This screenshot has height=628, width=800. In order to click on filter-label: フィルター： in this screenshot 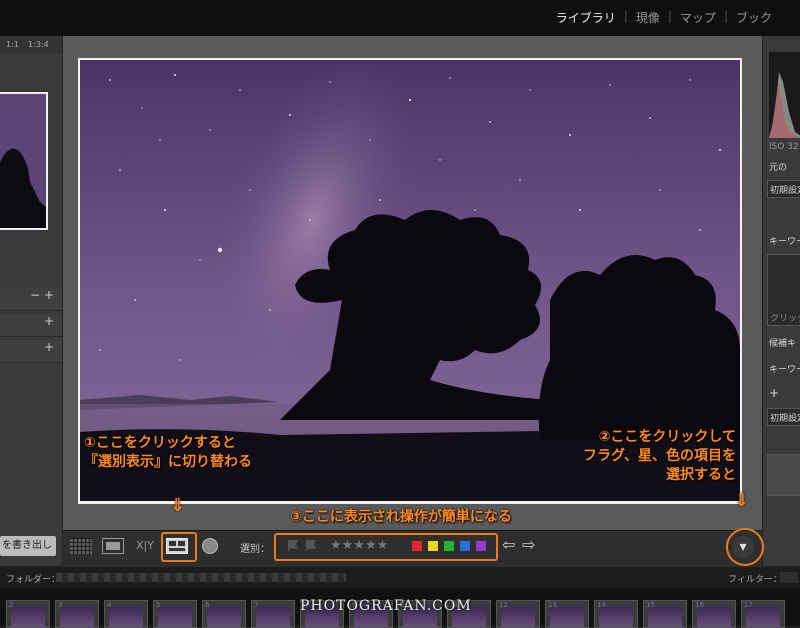, I will do `click(755, 580)`.